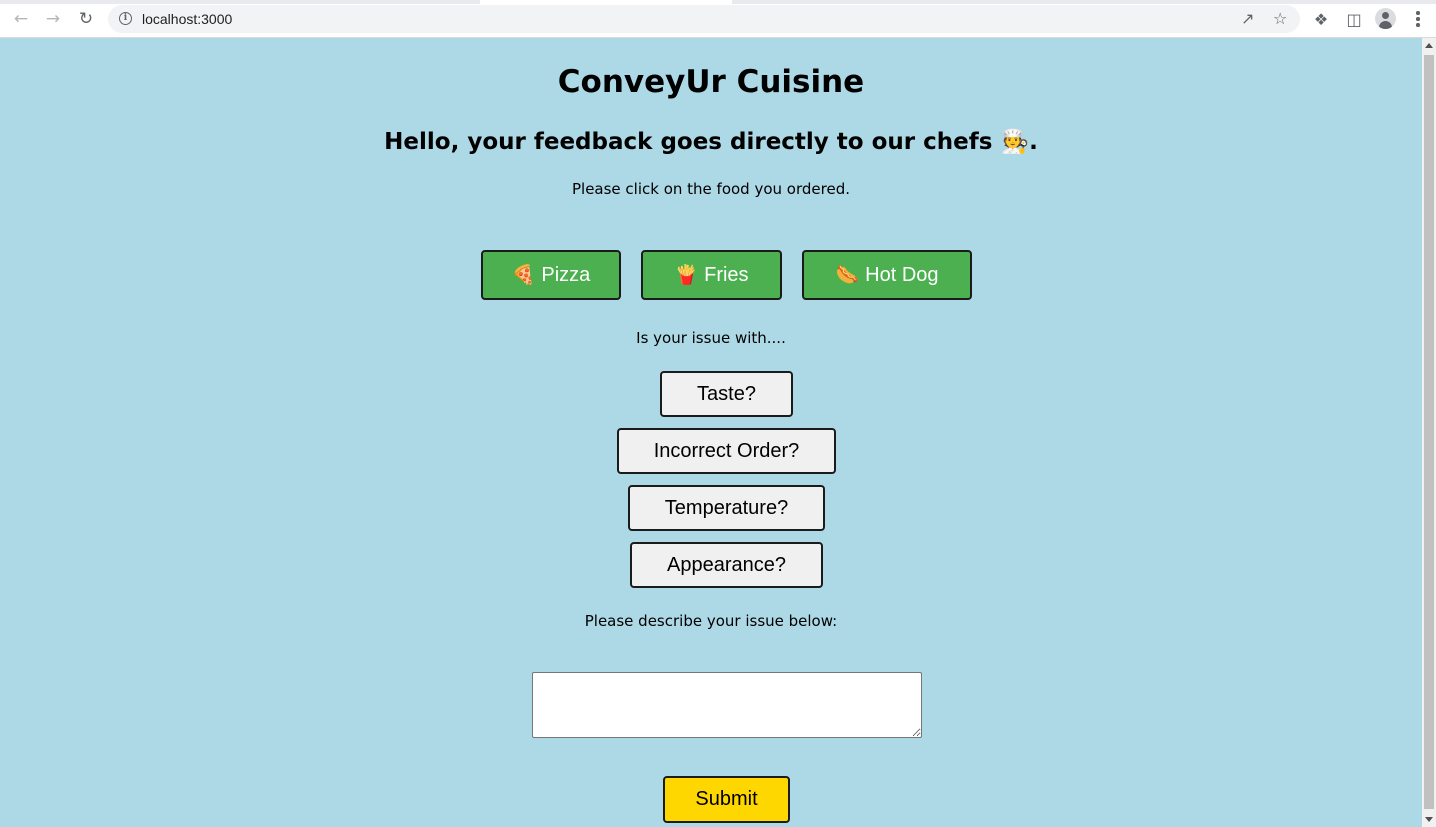  Describe the element at coordinates (711, 621) in the screenshot. I see `describe-prompt: Please describe your issue below:` at that location.